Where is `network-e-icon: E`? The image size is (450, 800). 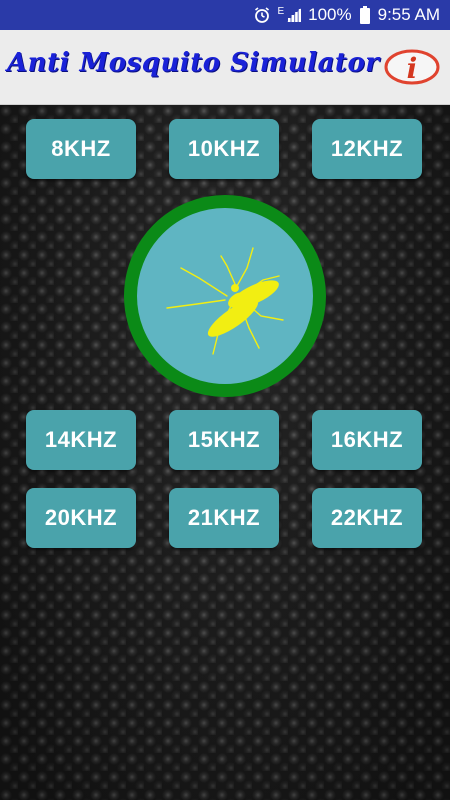 network-e-icon: E is located at coordinates (281, 11).